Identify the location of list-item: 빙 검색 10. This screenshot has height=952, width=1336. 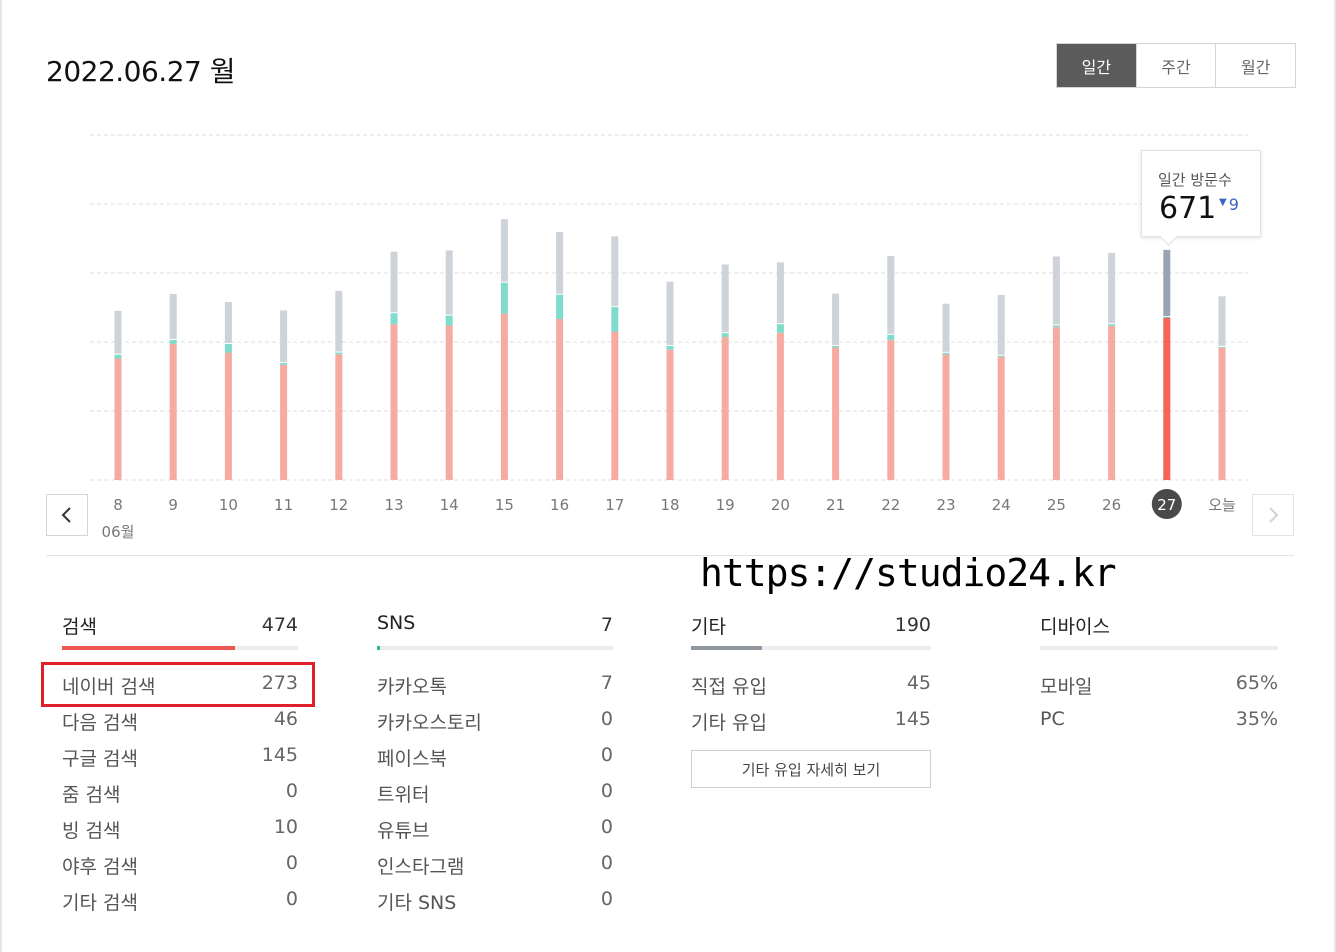
(180, 834).